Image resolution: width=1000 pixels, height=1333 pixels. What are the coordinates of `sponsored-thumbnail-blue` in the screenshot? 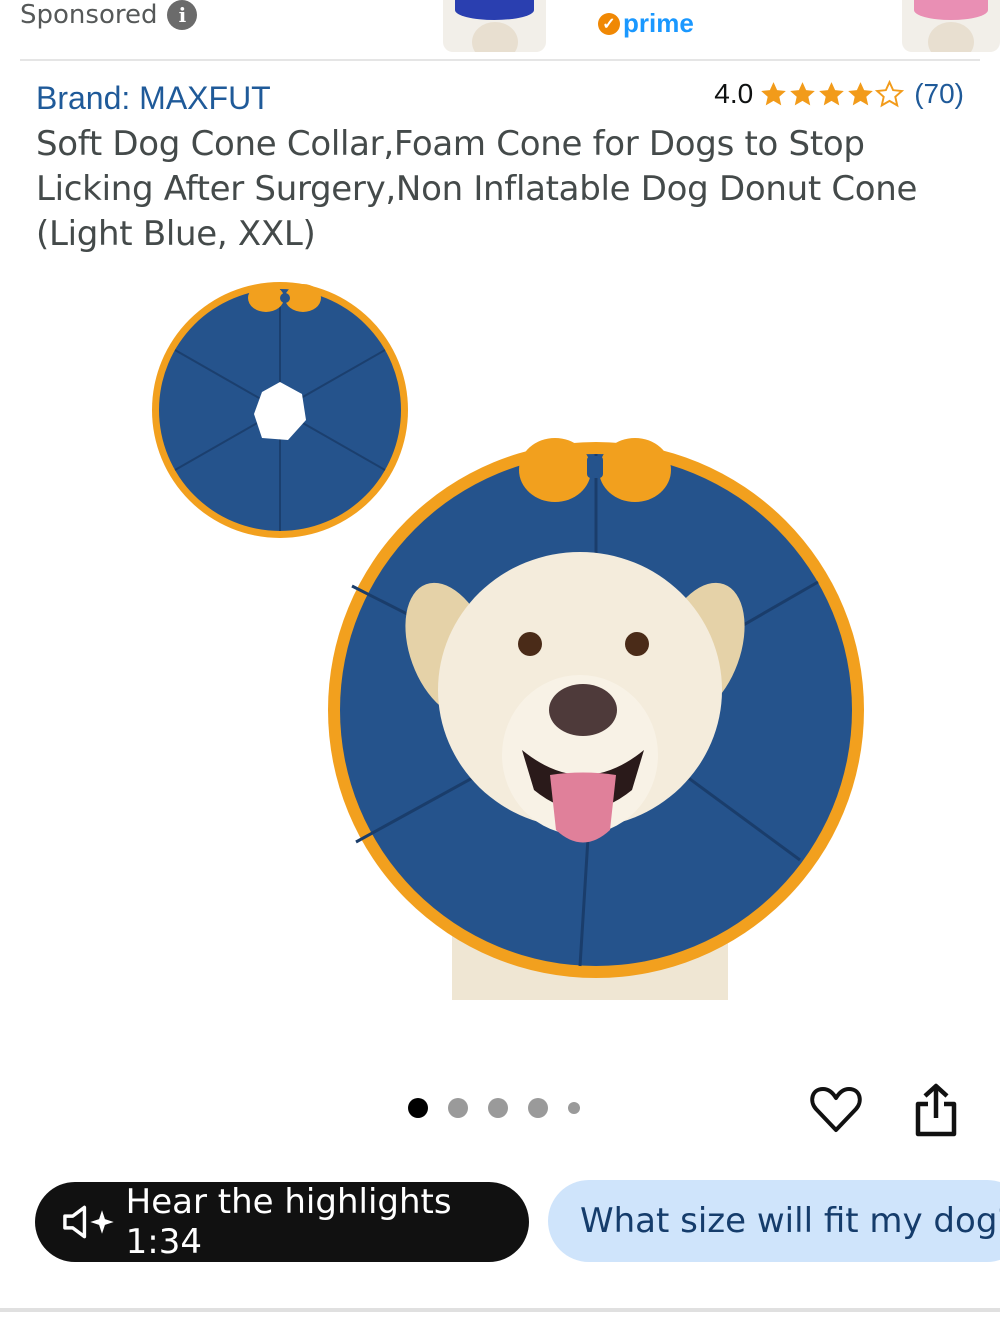 It's located at (494, 26).